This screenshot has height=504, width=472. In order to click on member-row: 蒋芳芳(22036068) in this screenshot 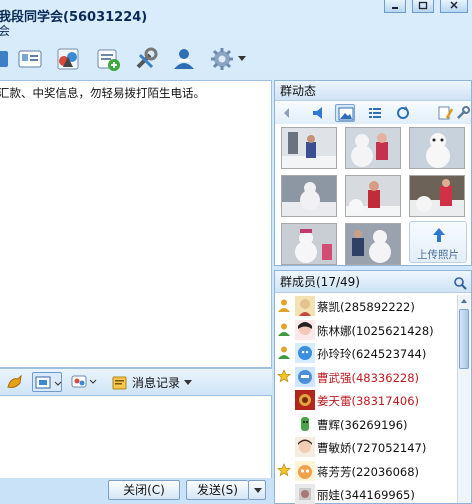, I will do `click(366, 472)`.